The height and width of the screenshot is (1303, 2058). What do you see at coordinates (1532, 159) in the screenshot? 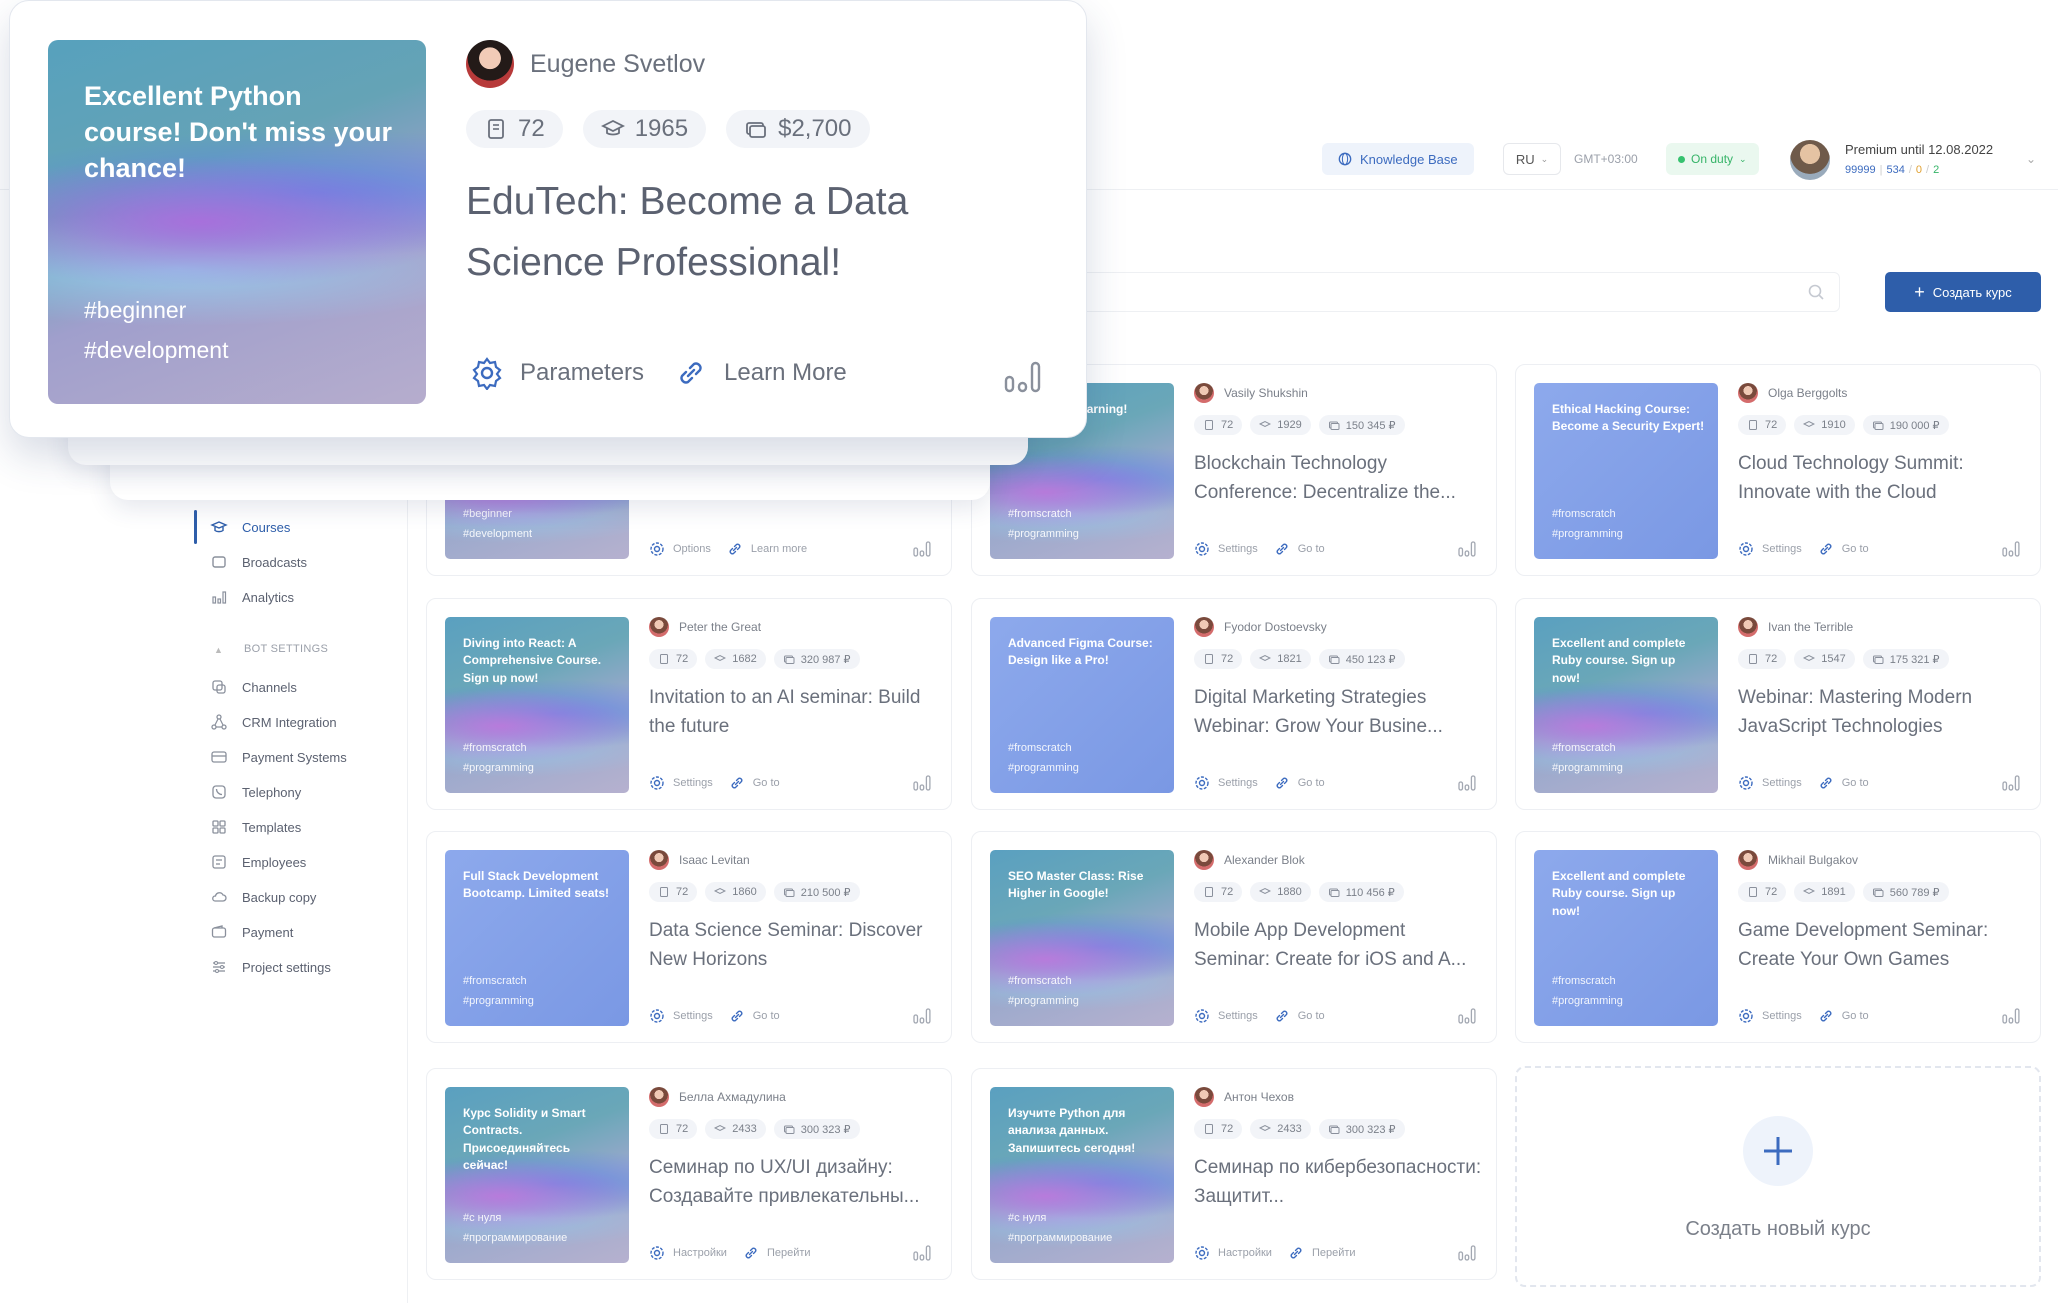
I see `language-select: RU ⌄` at bounding box center [1532, 159].